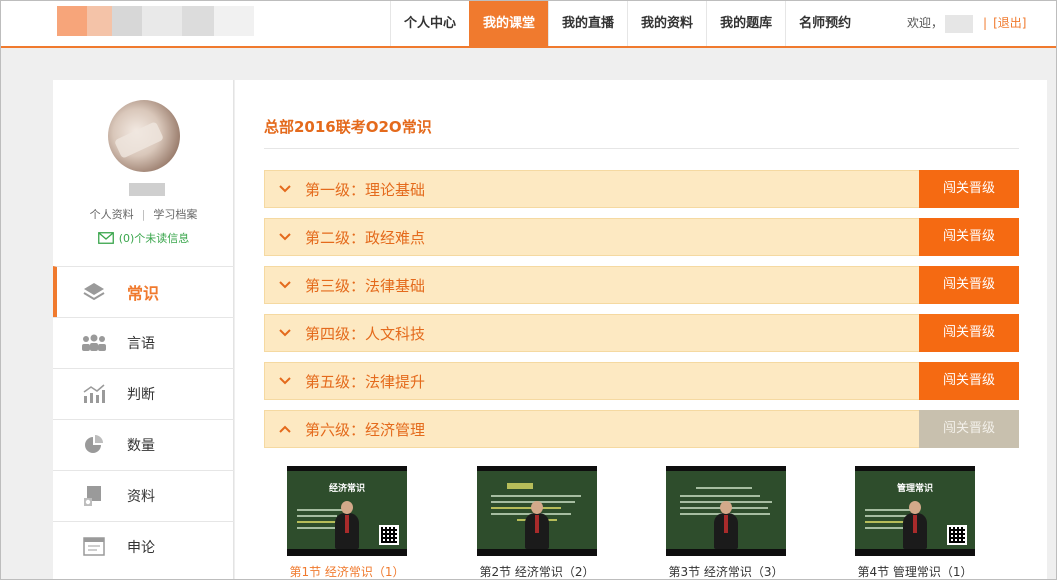 The image size is (1057, 580). I want to click on lesson-caption: 第2节 经济常识（2）, so click(537, 572).